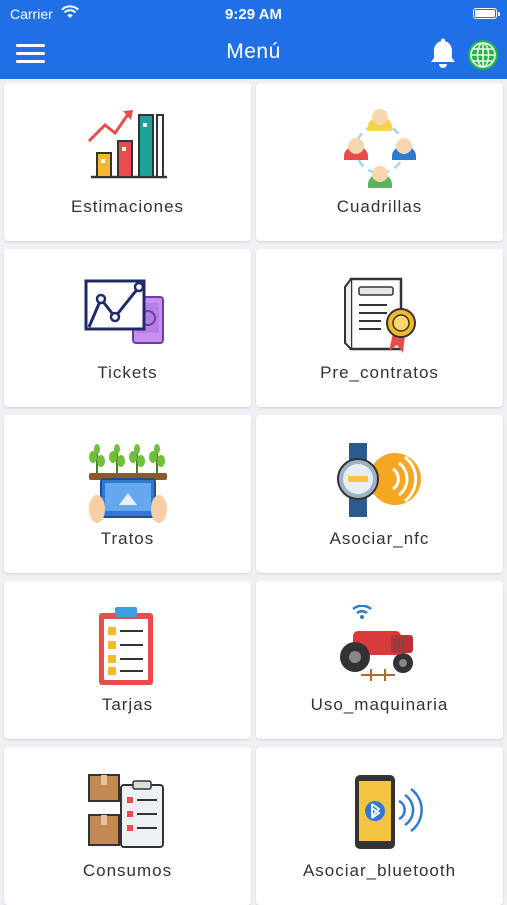 Image resolution: width=507 pixels, height=905 pixels. What do you see at coordinates (127, 206) in the screenshot?
I see `menu-card-label: Estimaciones` at bounding box center [127, 206].